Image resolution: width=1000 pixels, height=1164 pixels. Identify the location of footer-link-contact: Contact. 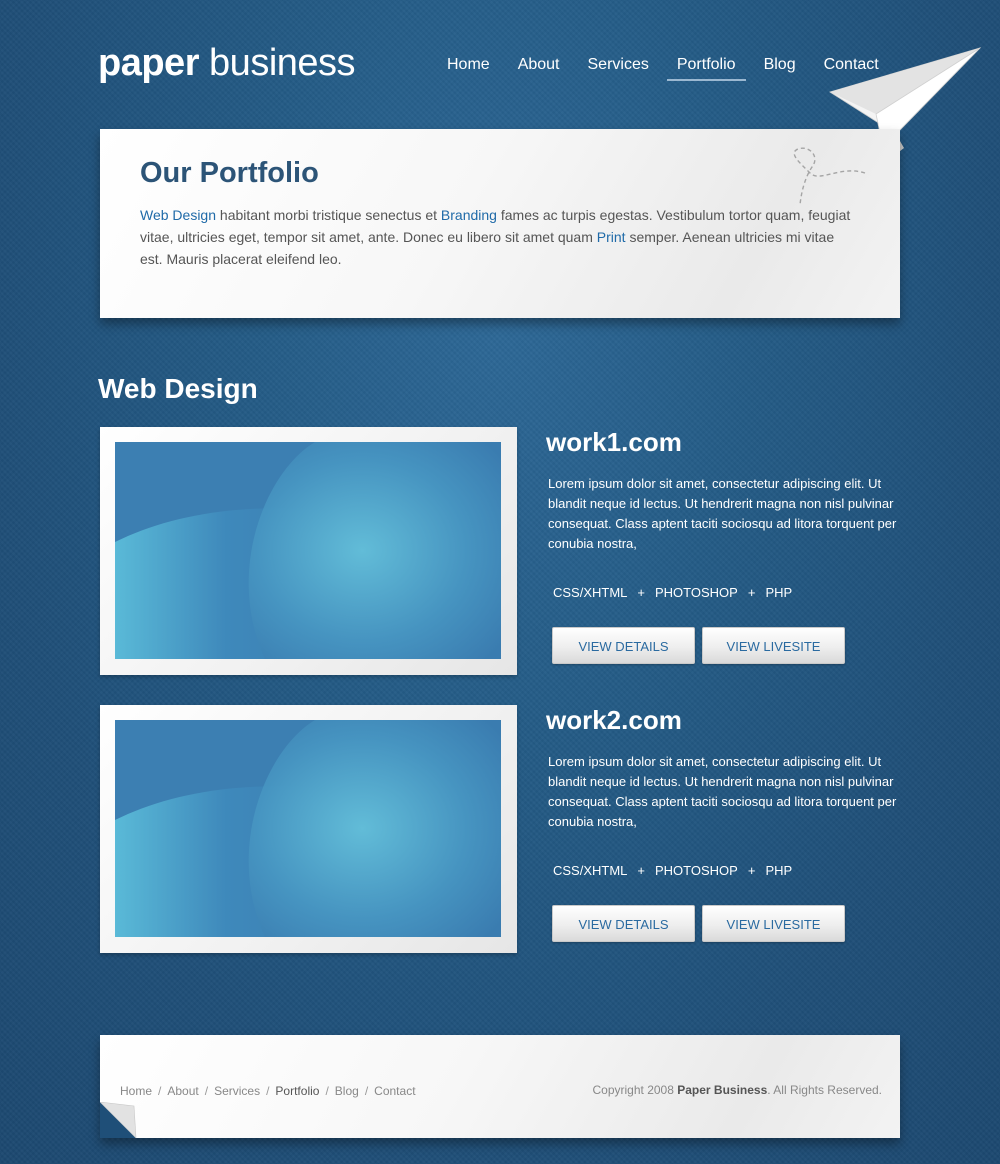
(394, 1091).